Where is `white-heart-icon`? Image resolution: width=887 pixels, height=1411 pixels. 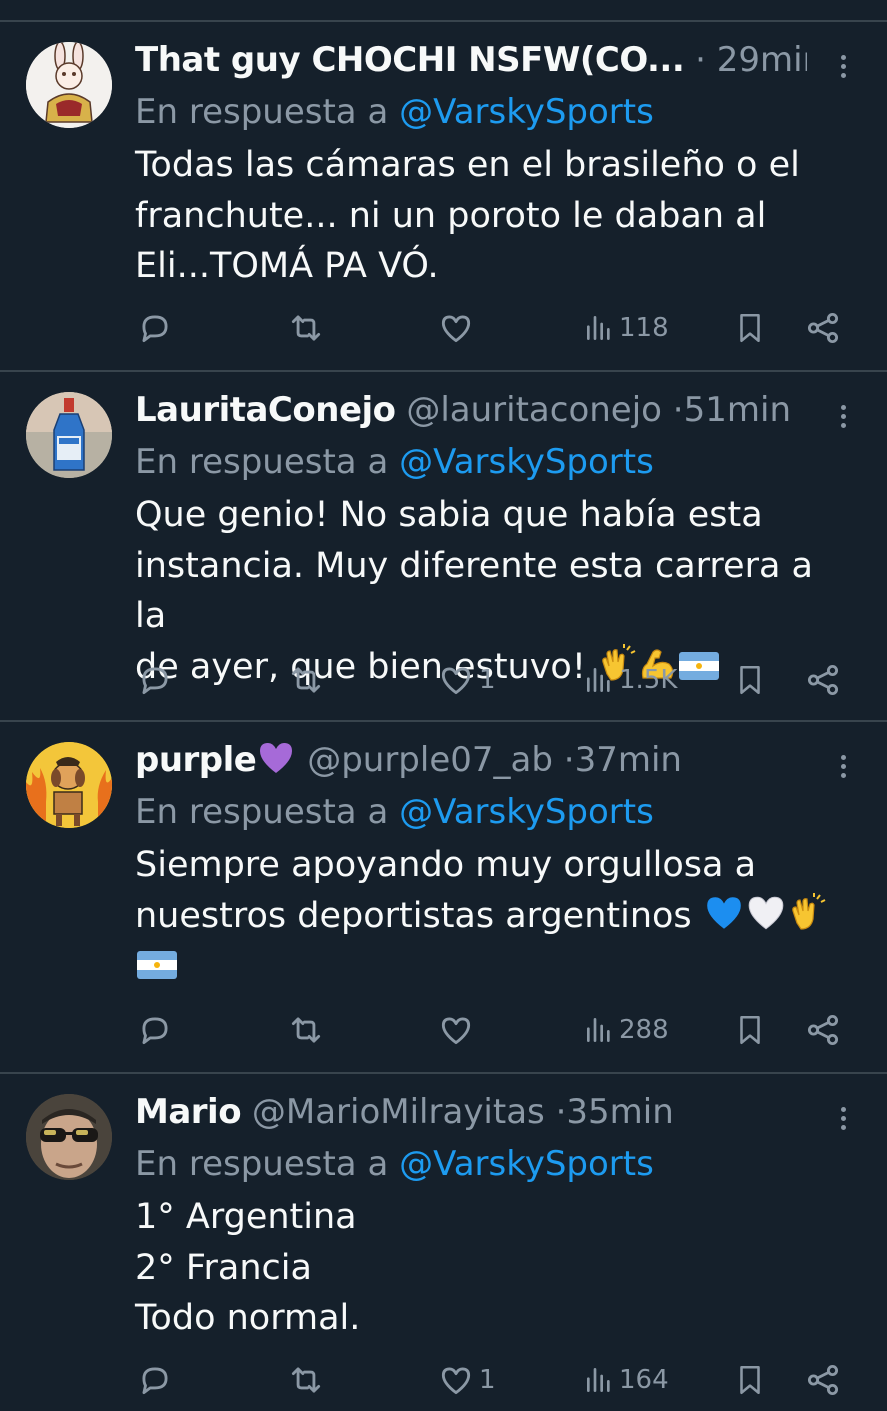 white-heart-icon is located at coordinates (766, 912).